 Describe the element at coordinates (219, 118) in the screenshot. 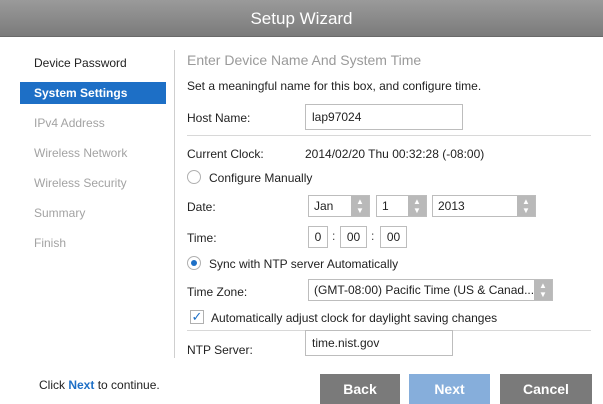

I see `host-name-label: Host Name:` at that location.